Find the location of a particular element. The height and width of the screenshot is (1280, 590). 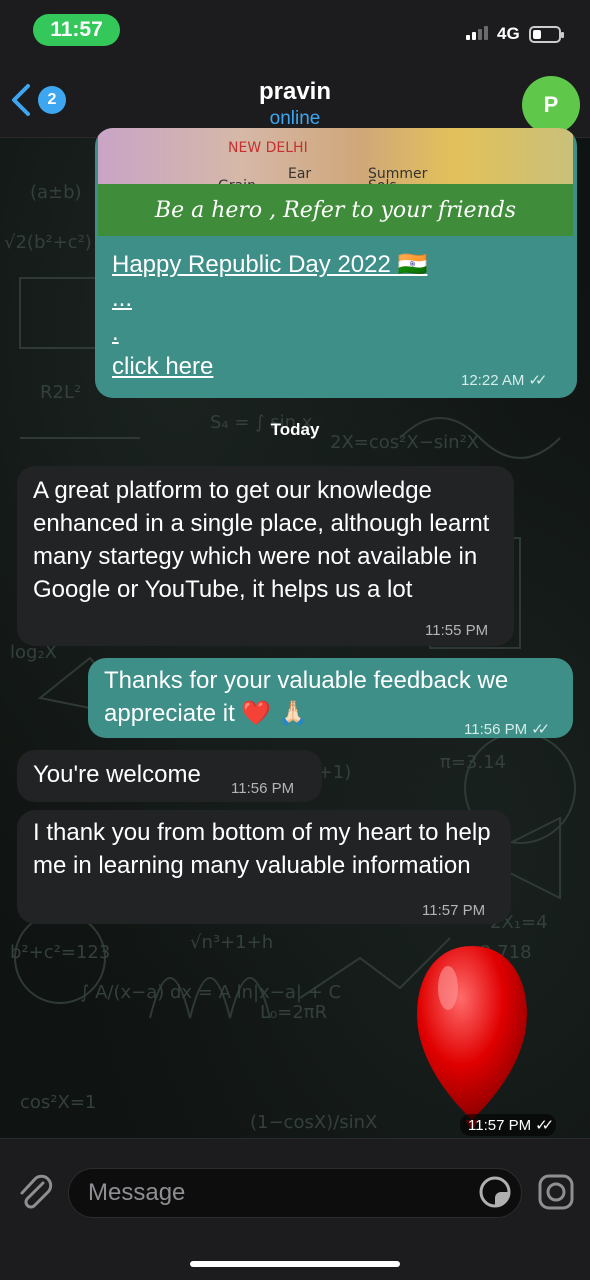

link-republic-day: Happy Republic Day 2022 🇮🇳 is located at coordinates (332, 265).